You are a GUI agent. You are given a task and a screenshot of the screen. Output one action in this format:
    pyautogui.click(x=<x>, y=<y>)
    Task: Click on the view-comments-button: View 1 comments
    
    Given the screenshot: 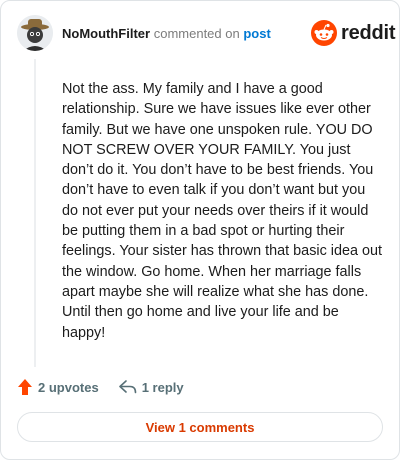 What is the action you would take?
    pyautogui.click(x=200, y=427)
    